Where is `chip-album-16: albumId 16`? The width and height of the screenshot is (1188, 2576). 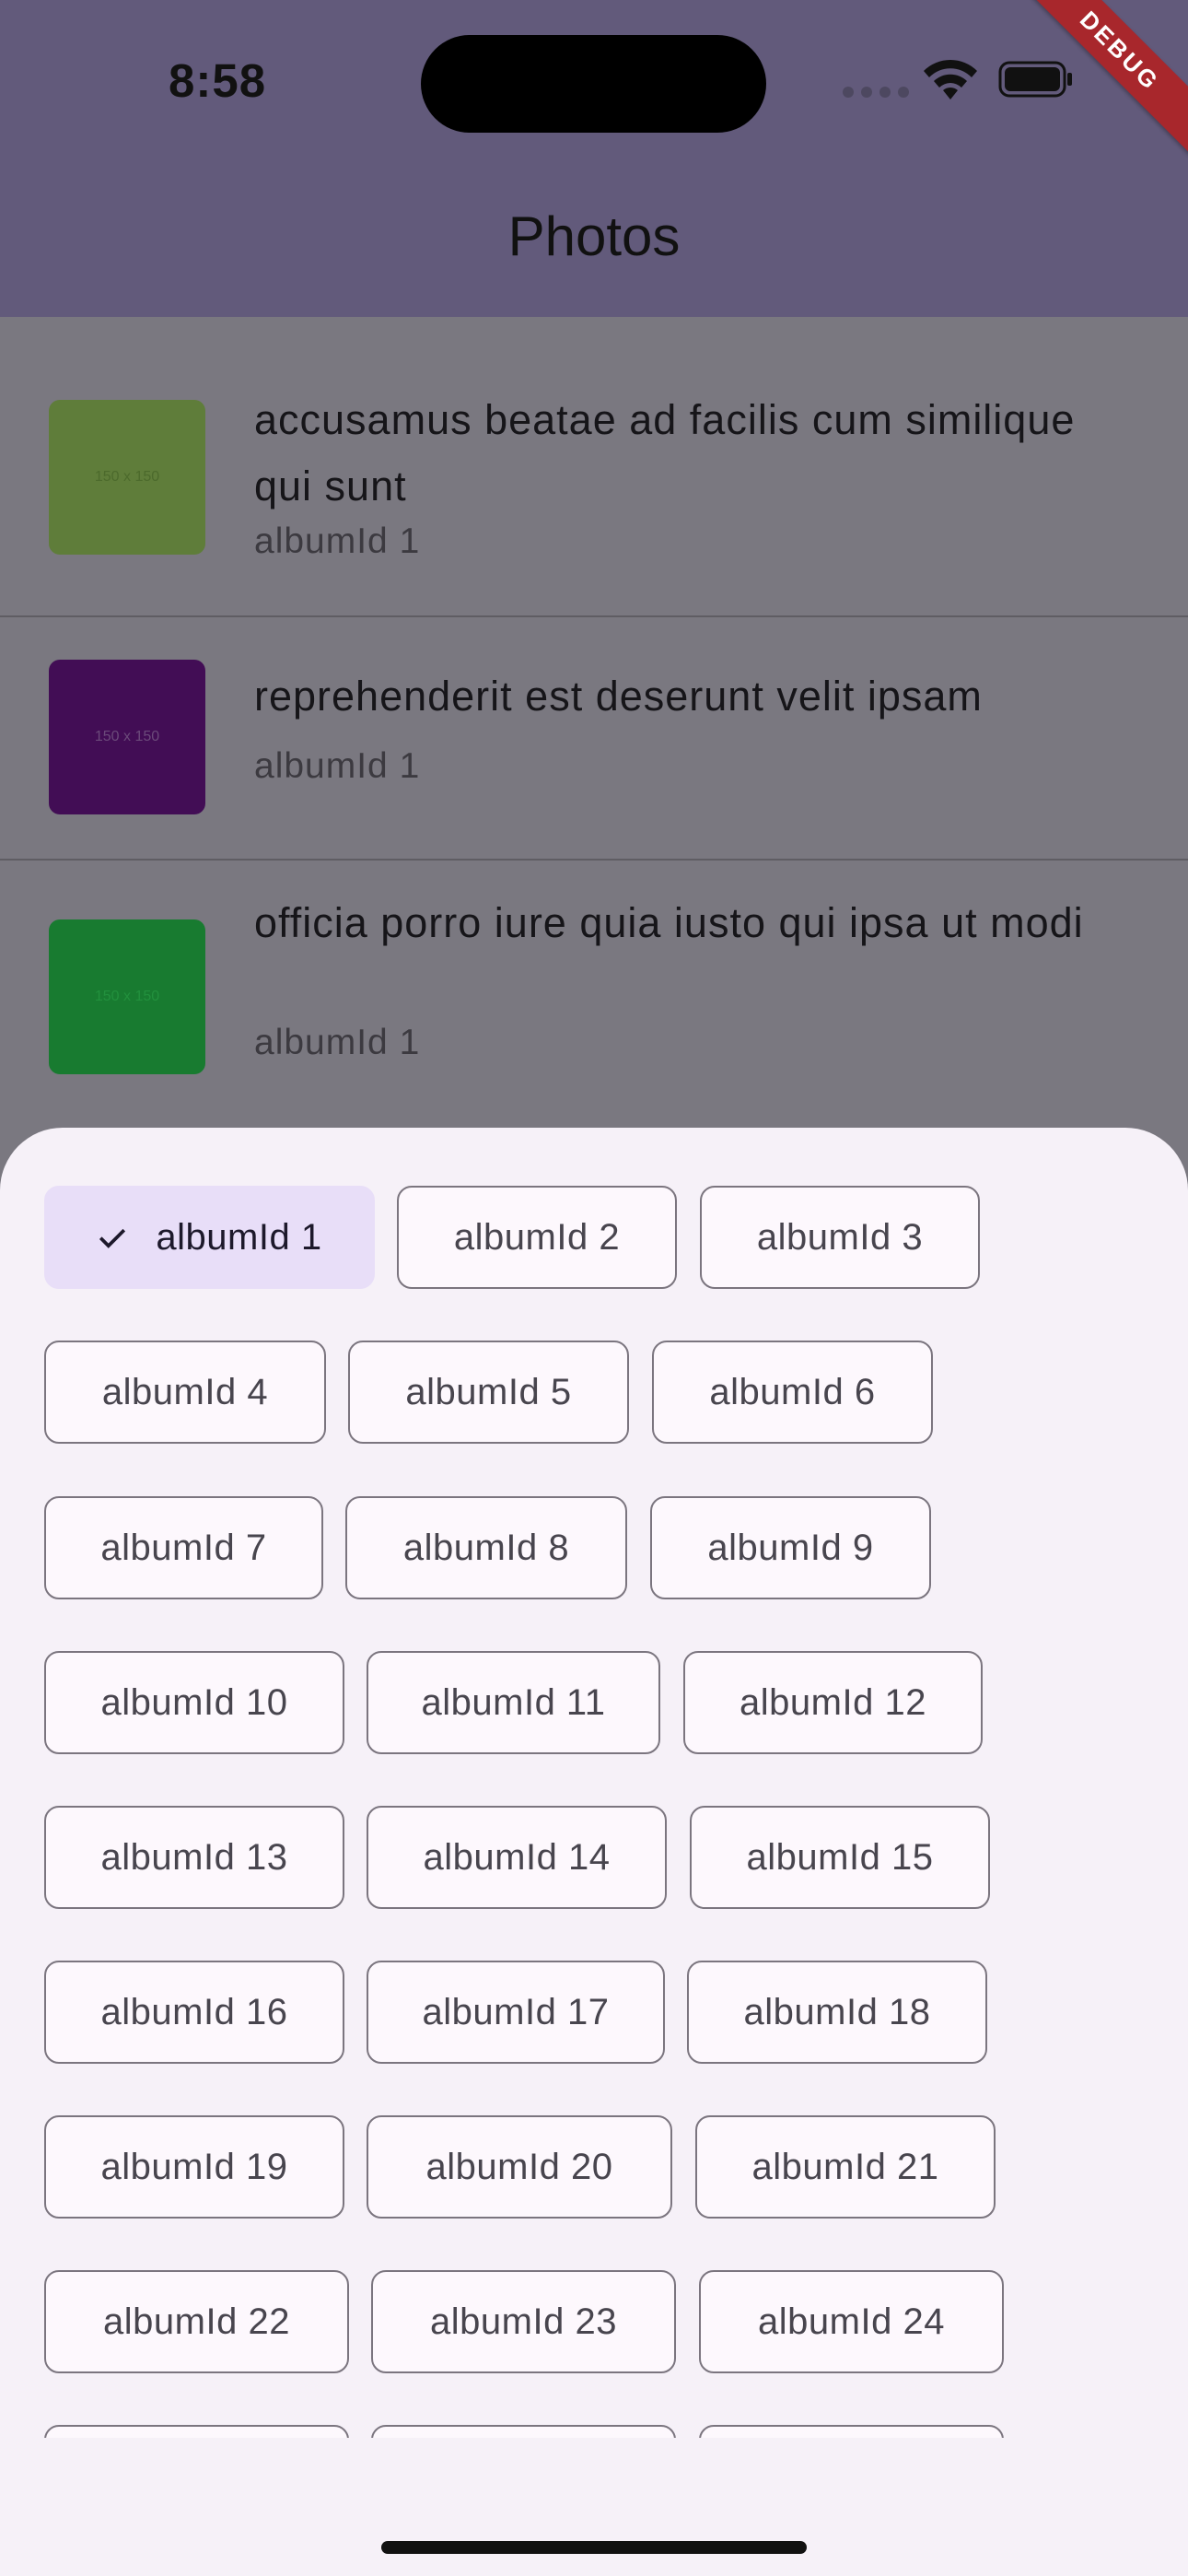 chip-album-16: albumId 16 is located at coordinates (194, 2012).